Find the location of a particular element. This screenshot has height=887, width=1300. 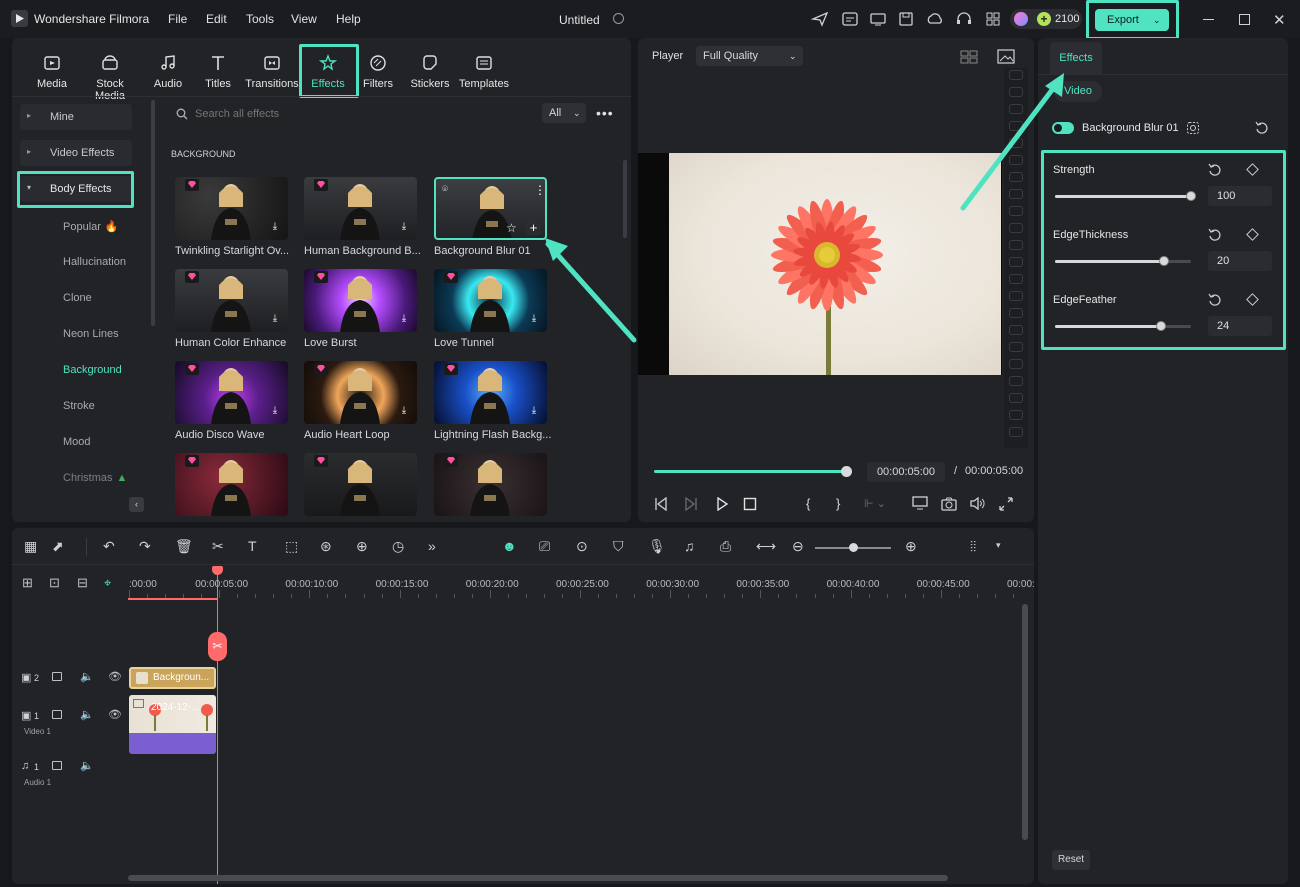

close-icon: ✕ is located at coordinates (1279, 20).